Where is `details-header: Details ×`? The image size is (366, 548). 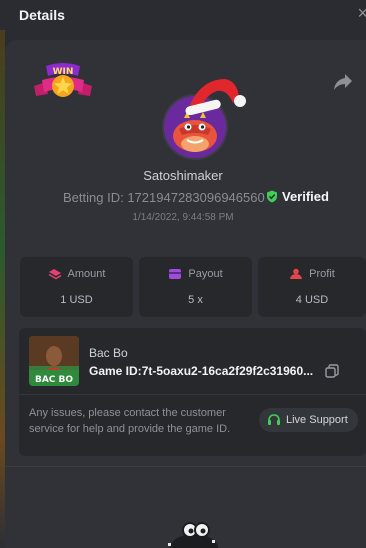 details-header: Details × is located at coordinates (183, 15).